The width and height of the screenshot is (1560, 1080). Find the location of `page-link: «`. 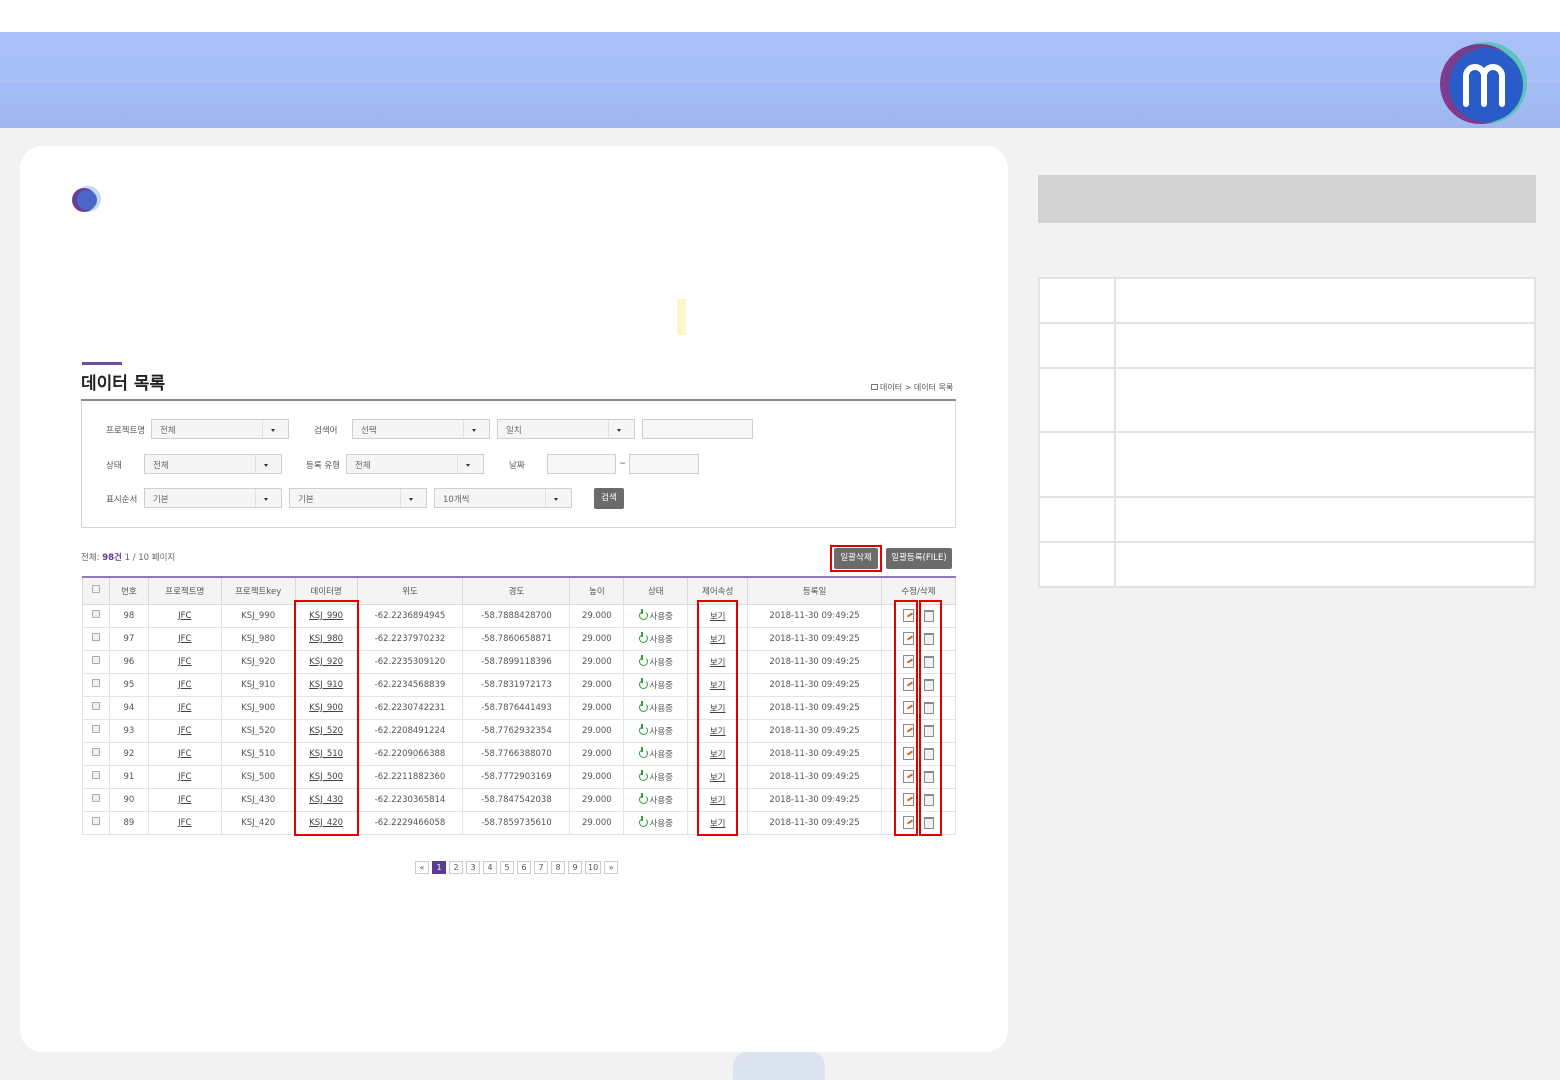

page-link: « is located at coordinates (422, 867).